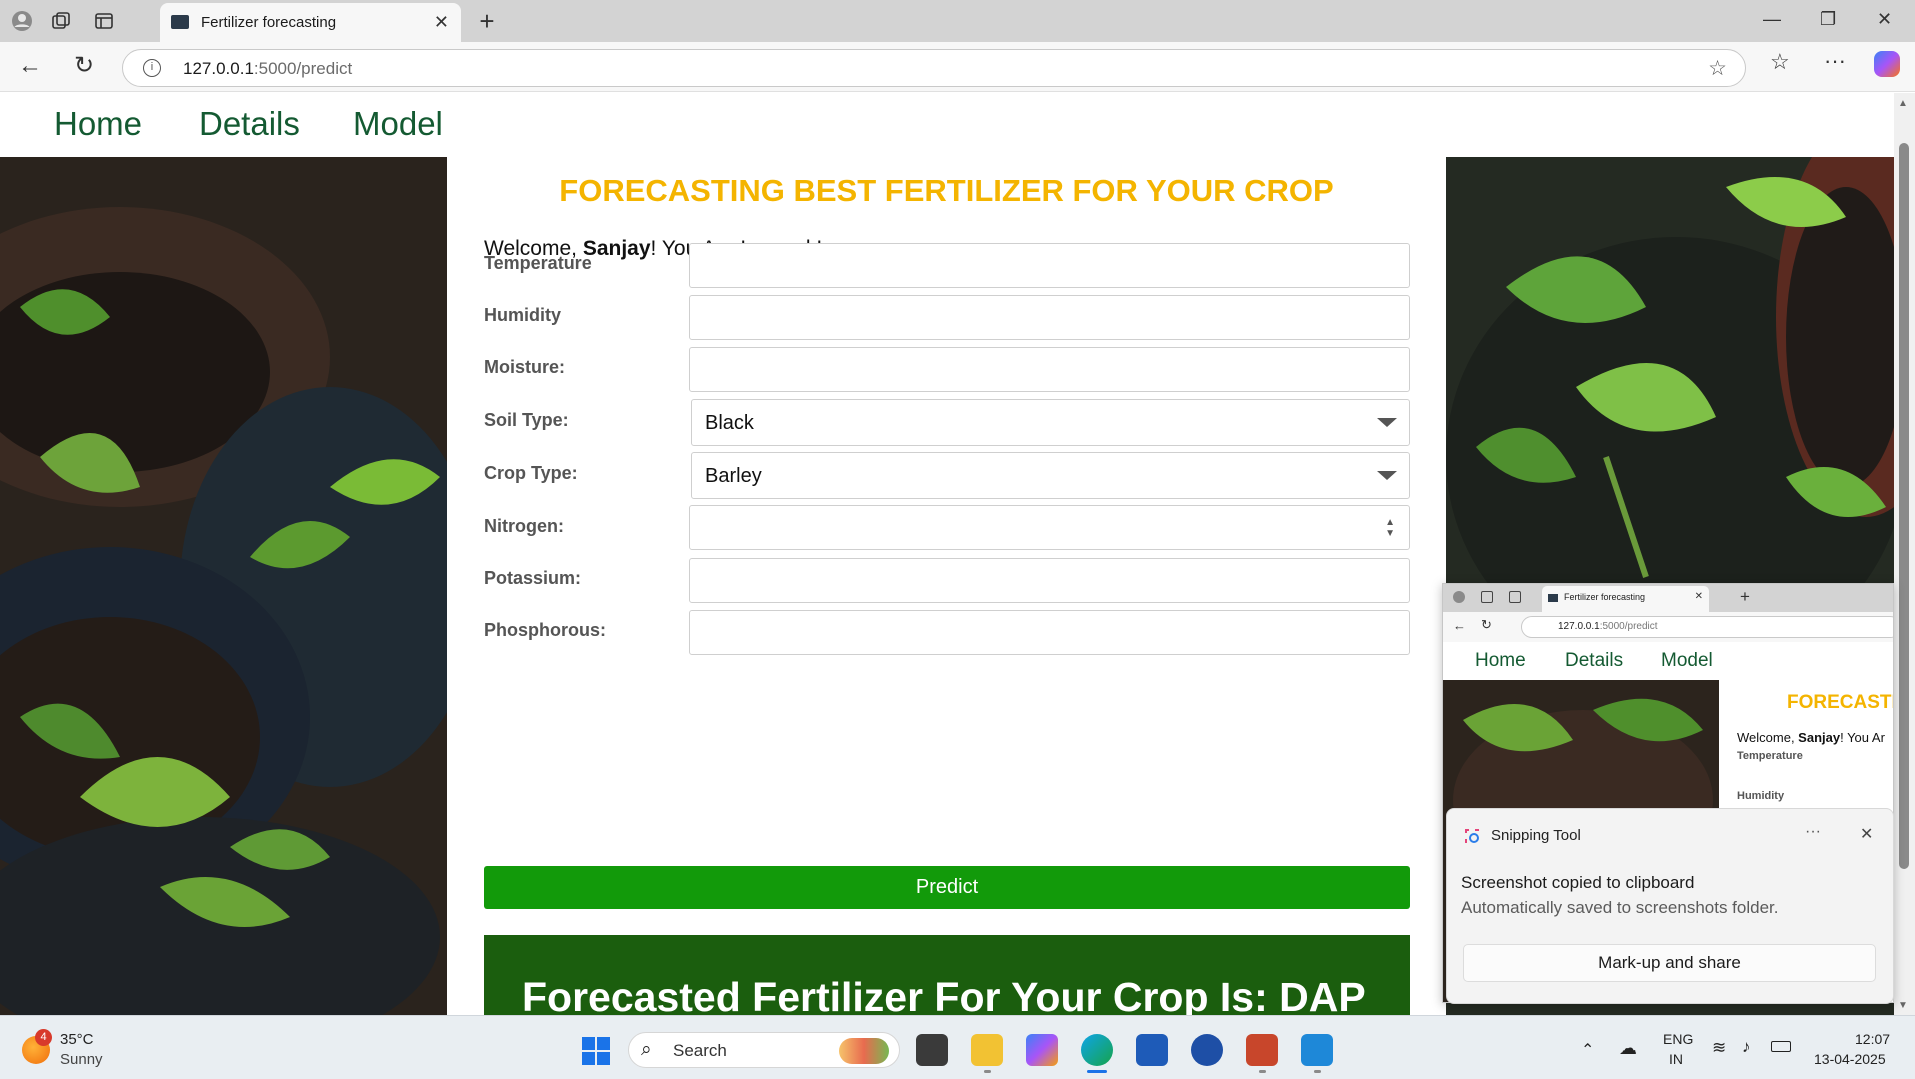 The image size is (1915, 1079). Describe the element at coordinates (1049, 580) in the screenshot. I see `potassium-input` at that location.